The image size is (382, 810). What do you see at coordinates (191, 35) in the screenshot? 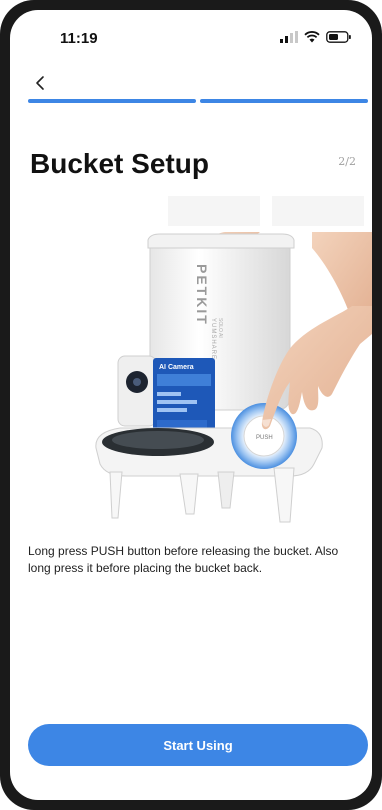
I see `status-bar: 11:19` at bounding box center [191, 35].